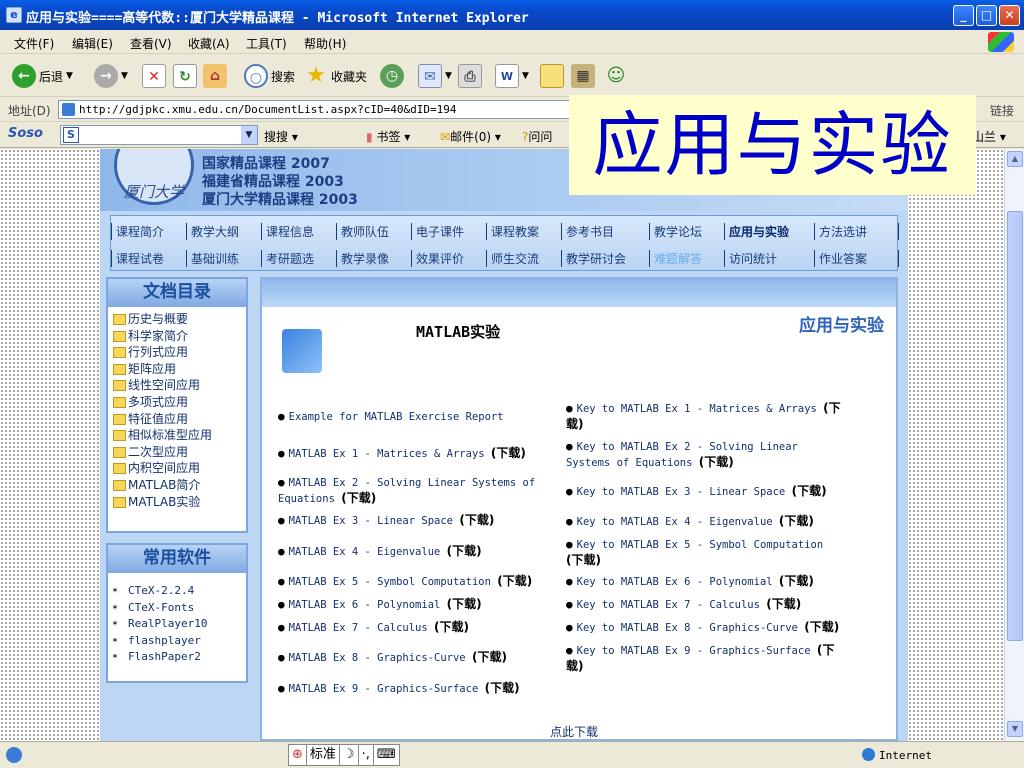 The width and height of the screenshot is (1024, 768). What do you see at coordinates (215, 76) in the screenshot?
I see `home-button: ⌂` at bounding box center [215, 76].